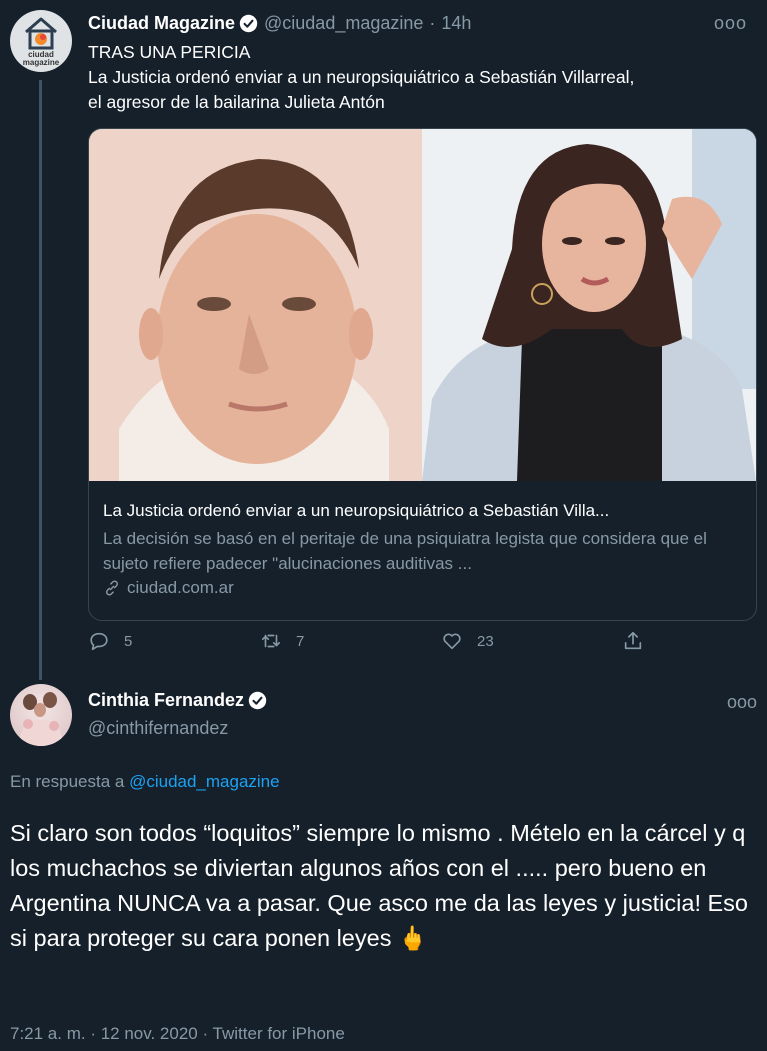 The width and height of the screenshot is (767, 1051). Describe the element at coordinates (40, 380) in the screenshot. I see `thread-line` at that location.